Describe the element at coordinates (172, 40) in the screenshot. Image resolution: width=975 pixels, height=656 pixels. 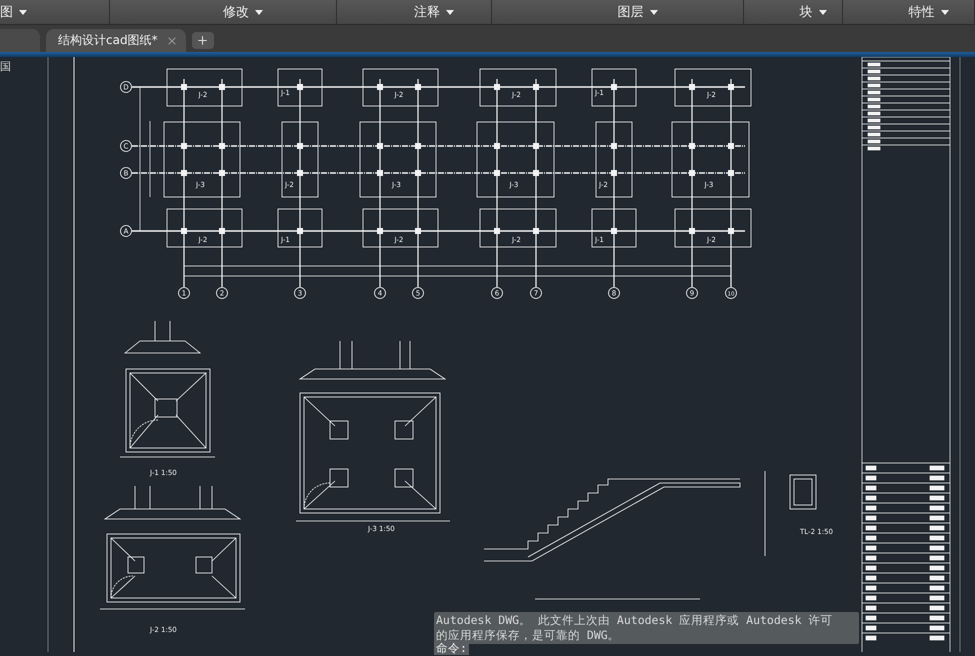
I see `close-icon` at that location.